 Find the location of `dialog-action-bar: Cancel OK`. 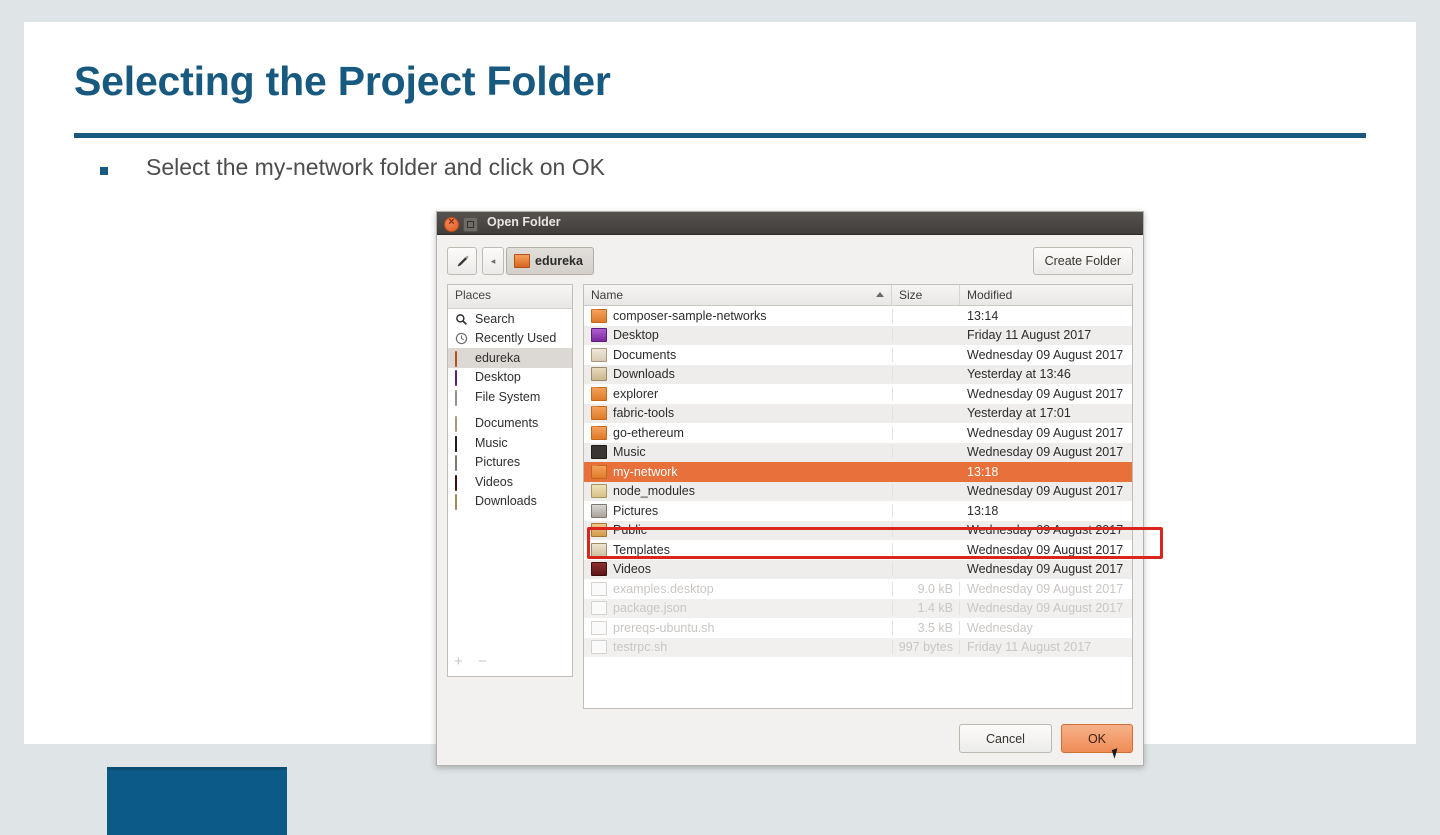

dialog-action-bar: Cancel OK is located at coordinates (1046, 741).